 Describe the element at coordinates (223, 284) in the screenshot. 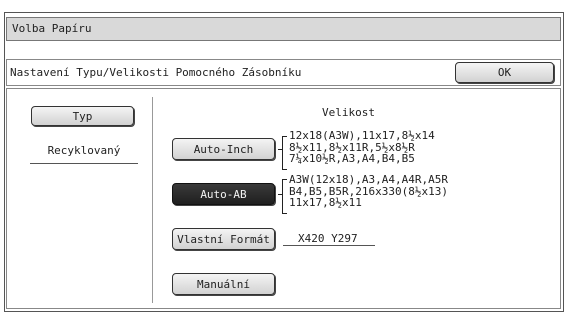

I see `manual-button: Manuální` at that location.